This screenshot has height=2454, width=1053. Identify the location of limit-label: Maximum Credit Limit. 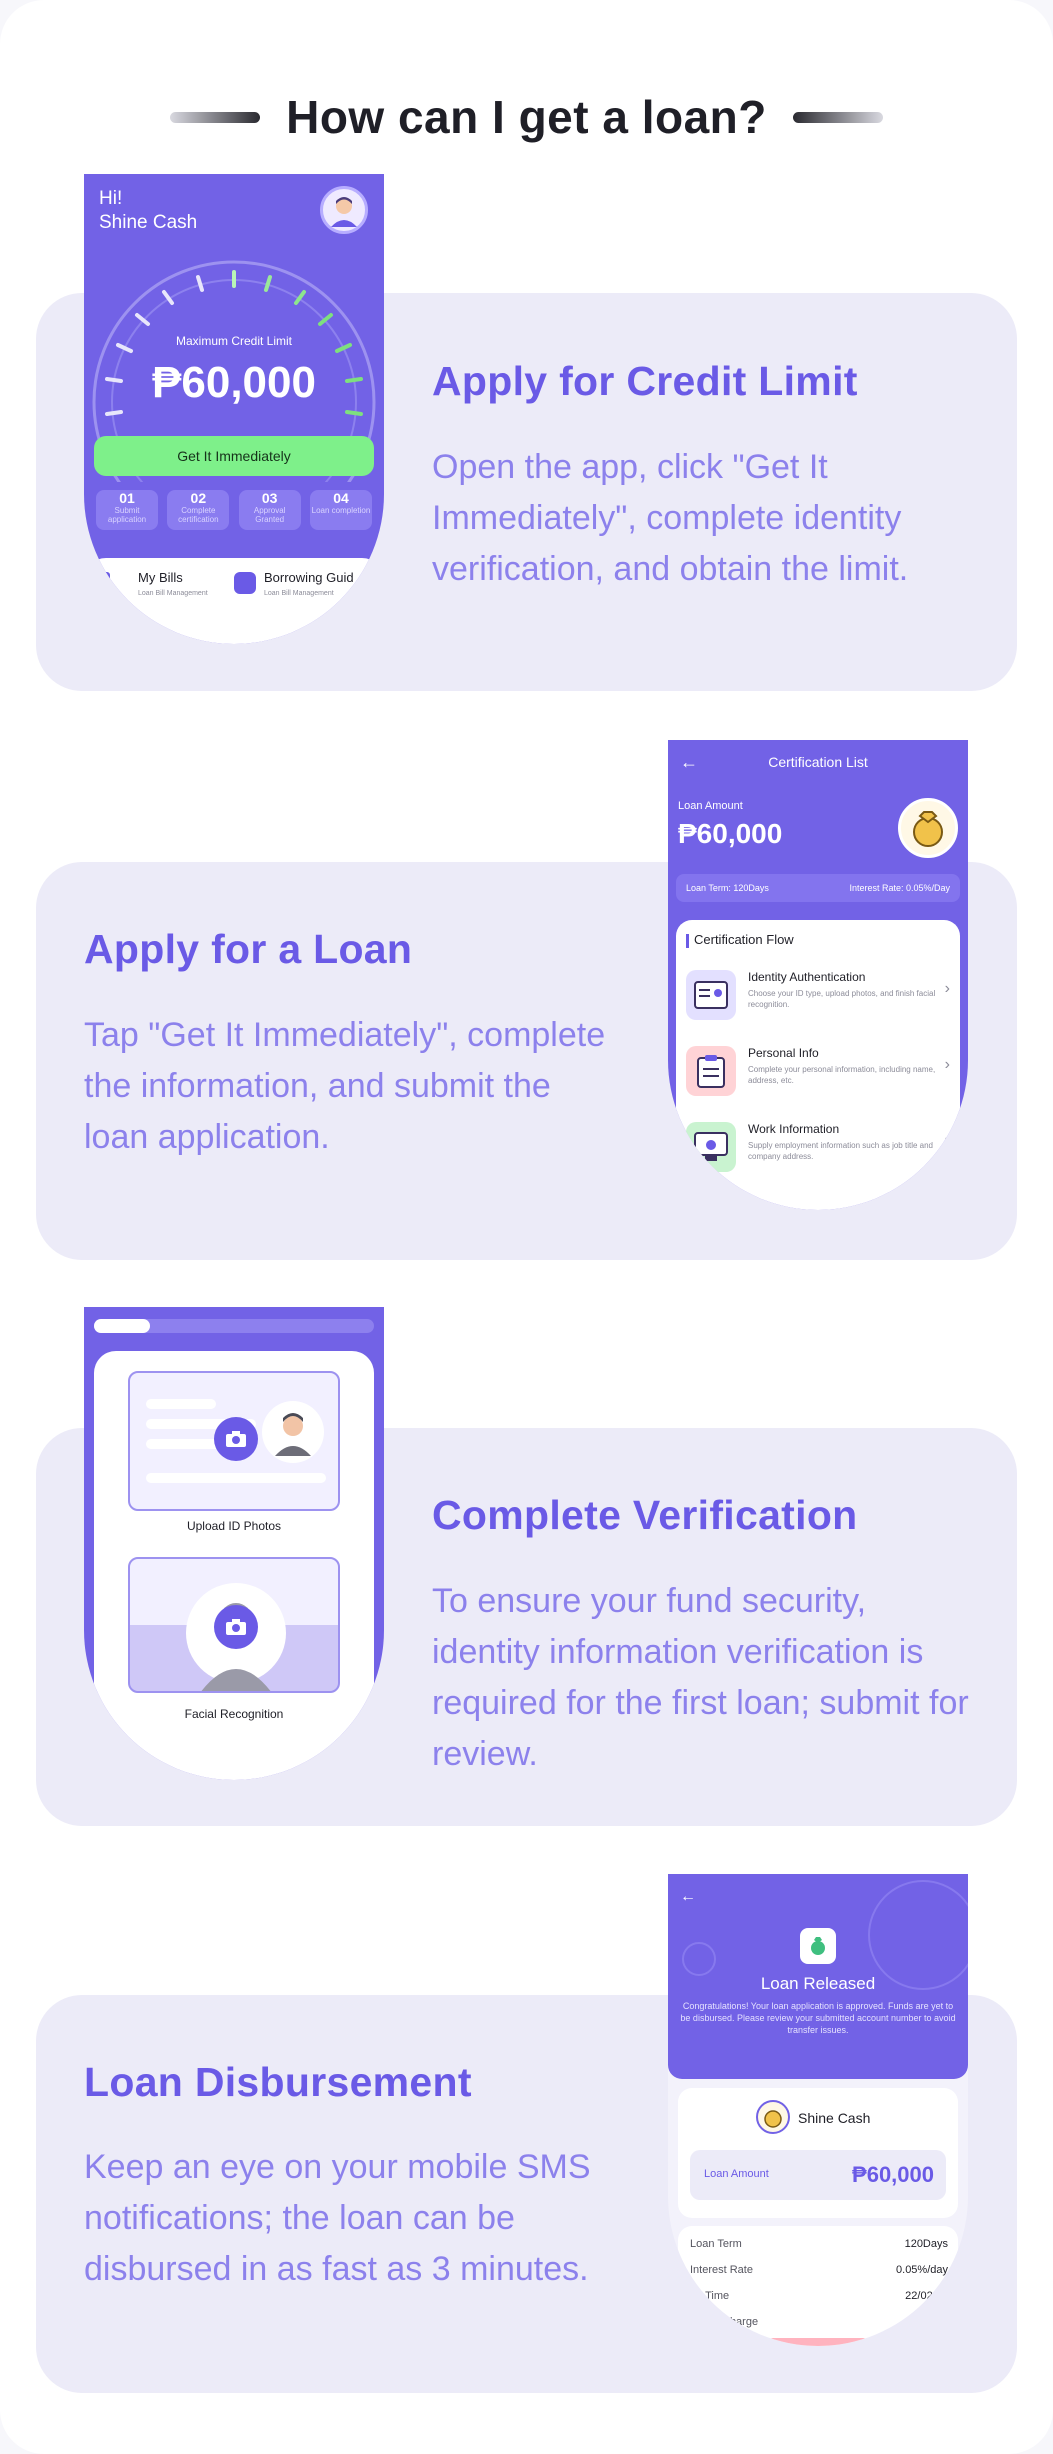
(233, 341).